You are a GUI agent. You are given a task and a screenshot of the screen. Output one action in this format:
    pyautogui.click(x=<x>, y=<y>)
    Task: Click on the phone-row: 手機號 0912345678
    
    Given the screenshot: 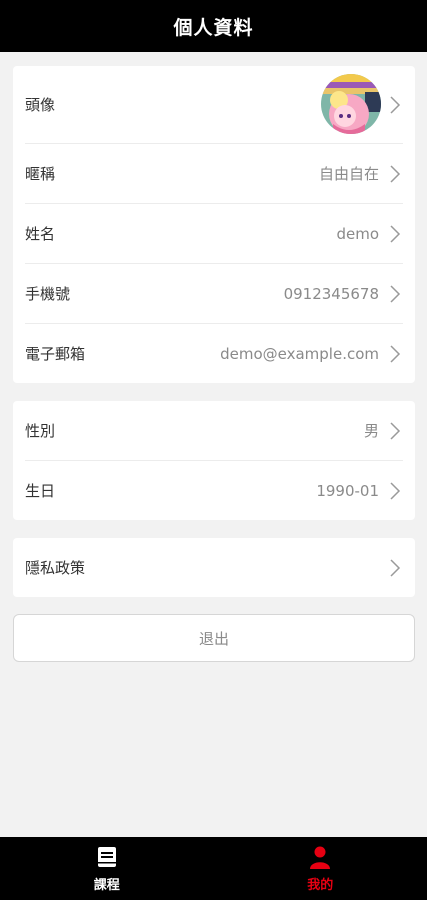 What is the action you would take?
    pyautogui.click(x=214, y=293)
    